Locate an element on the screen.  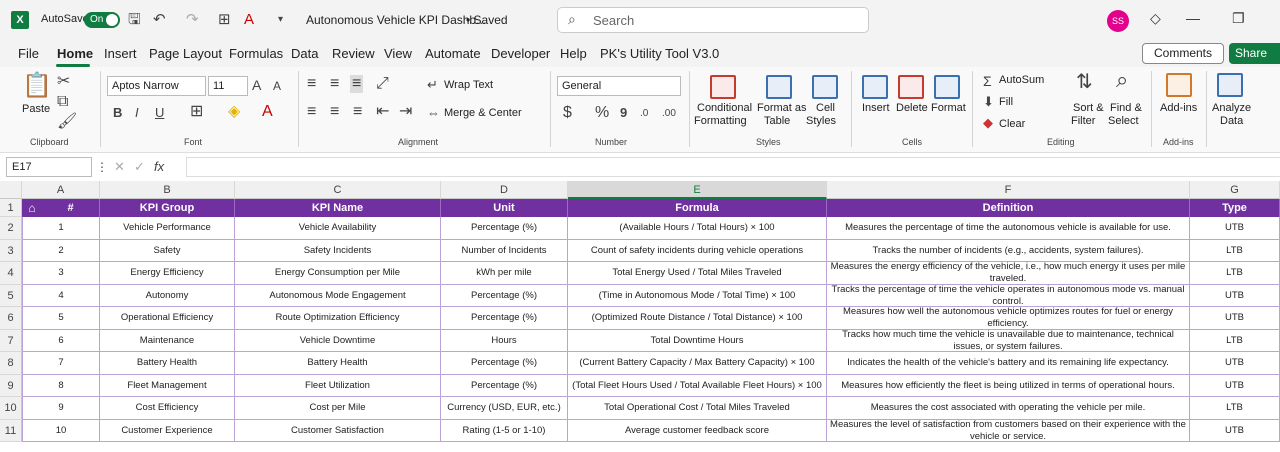
paste-icon: 📋 is located at coordinates (37, 86).